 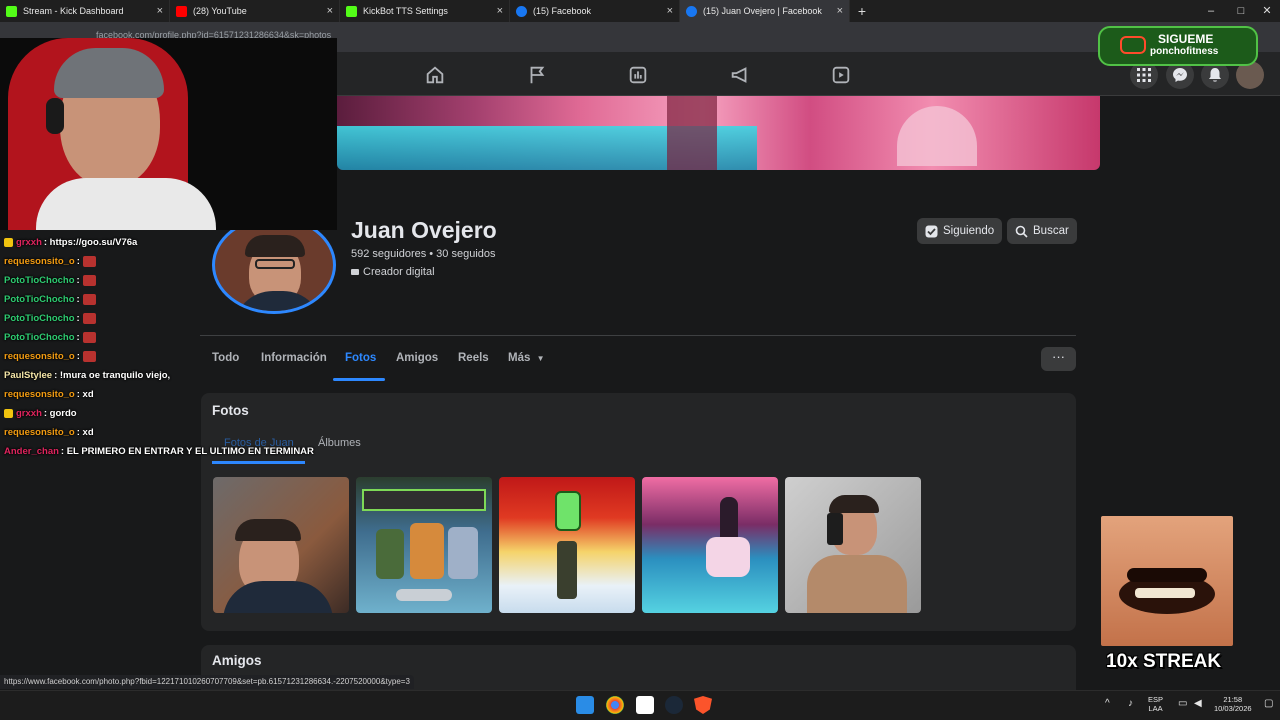 What do you see at coordinates (1184, 51) in the screenshot?
I see `follow-handle: ponchofitness` at bounding box center [1184, 51].